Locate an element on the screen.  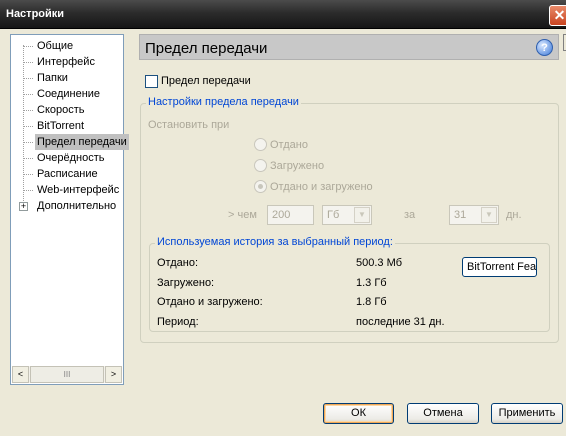
history-value: 1.3 Гб is located at coordinates (371, 283).